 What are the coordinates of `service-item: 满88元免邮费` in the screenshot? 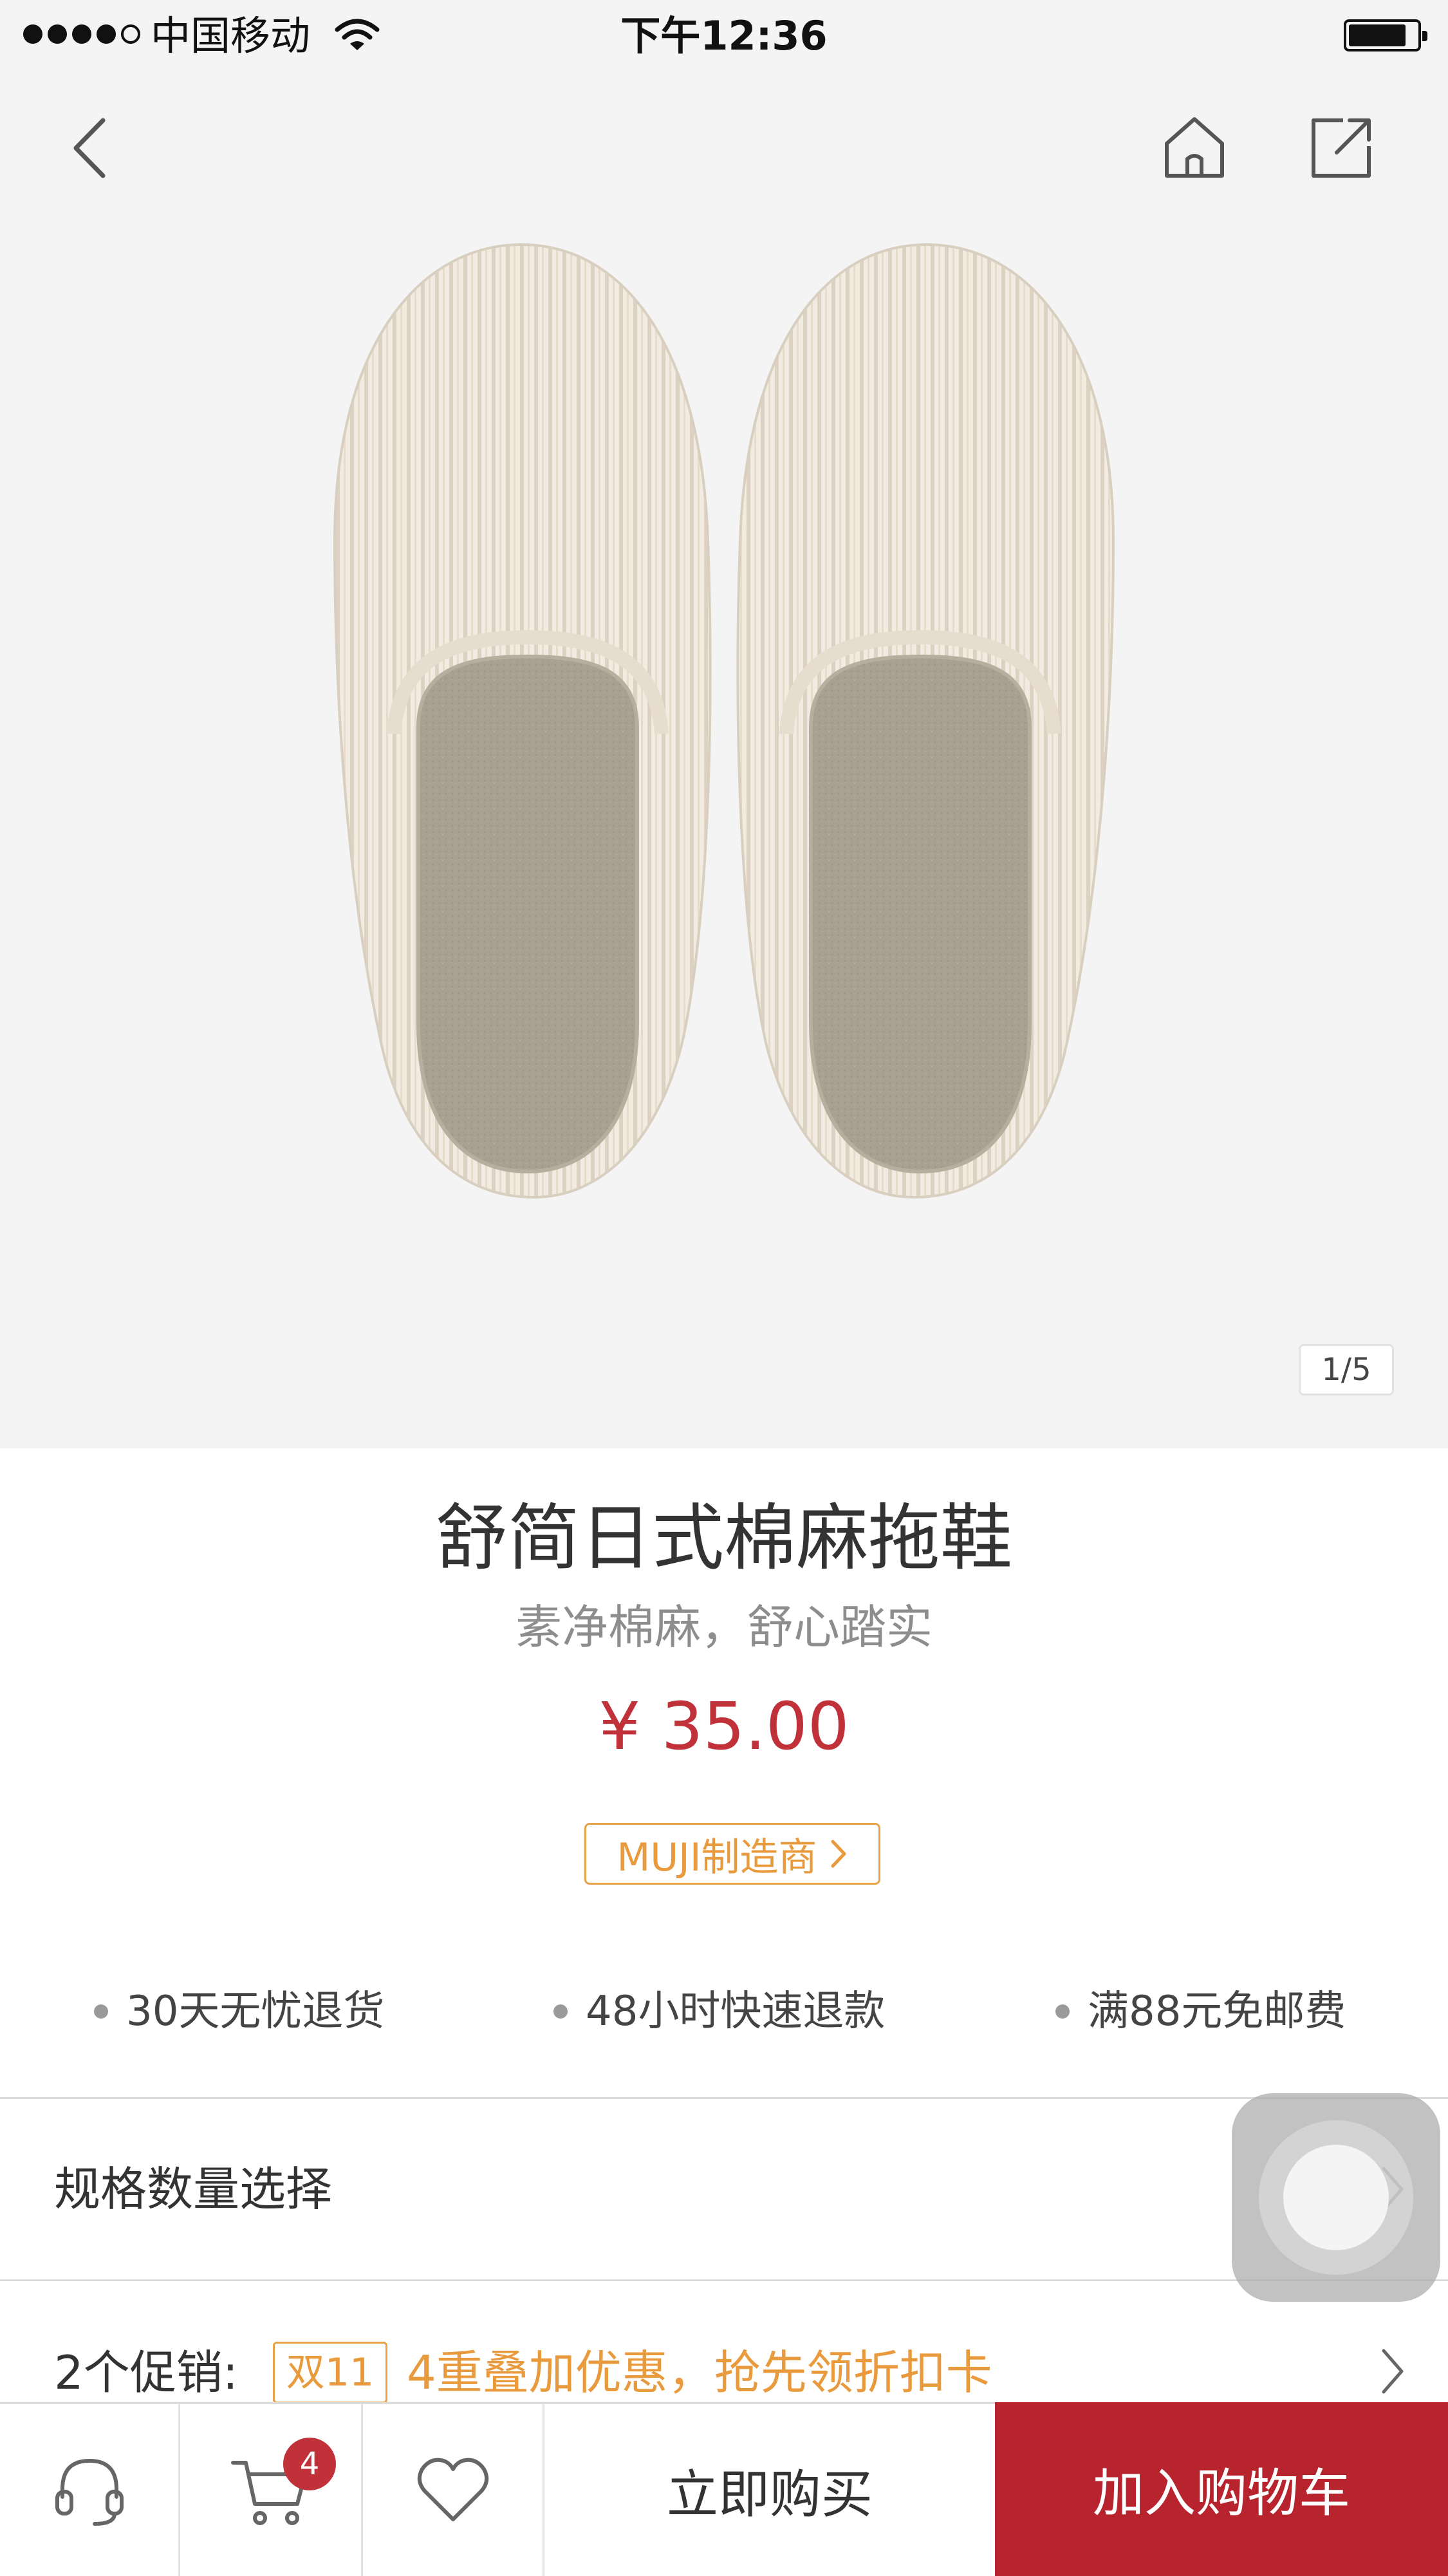 It's located at (1200, 2011).